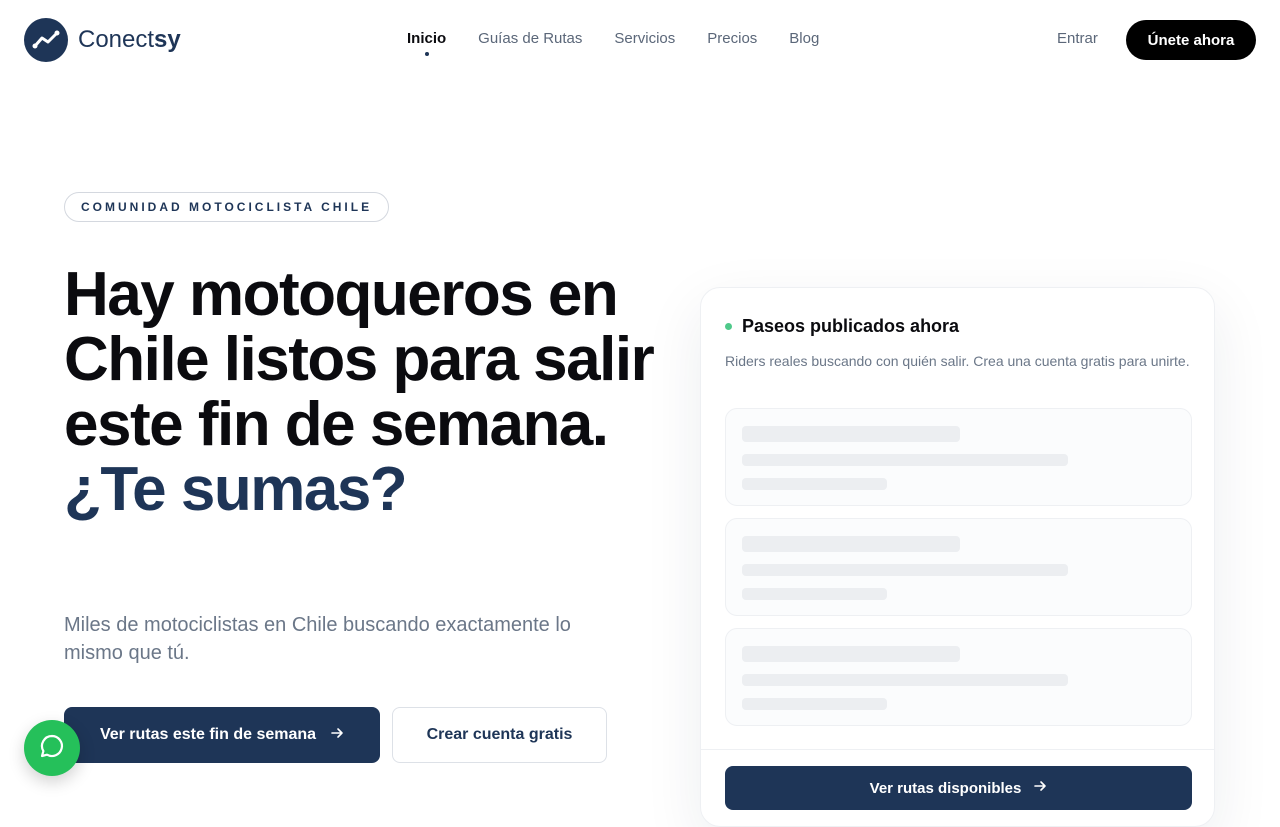 This screenshot has height=827, width=1280. What do you see at coordinates (227, 207) in the screenshot?
I see `community-badge: COMUNIDAD MOTOCICLISTA CHILE` at bounding box center [227, 207].